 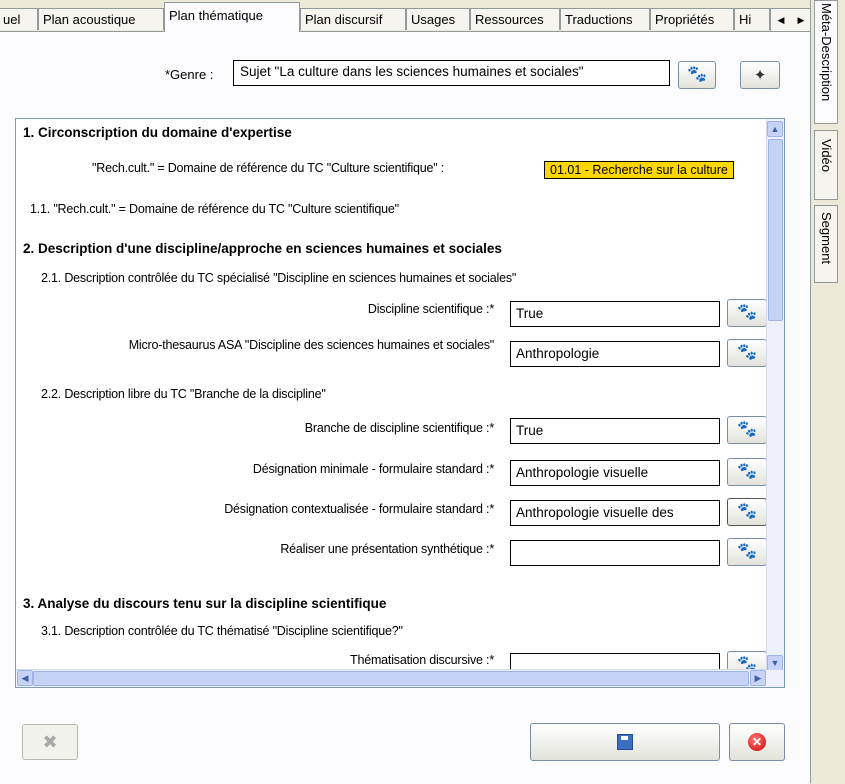 What do you see at coordinates (775, 663) in the screenshot?
I see `scroll-down-icon: ▼` at bounding box center [775, 663].